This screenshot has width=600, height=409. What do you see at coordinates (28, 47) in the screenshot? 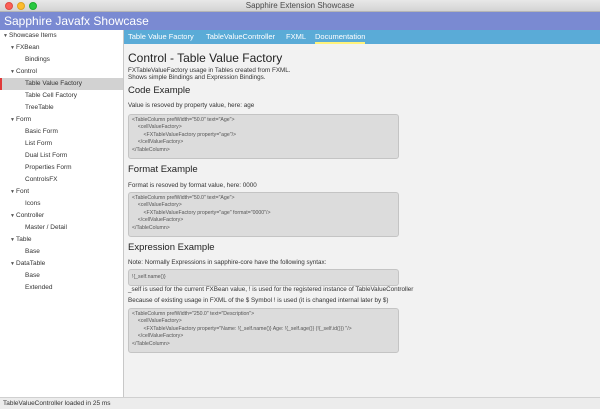
I see `tree-item-label: FXBean` at bounding box center [28, 47].